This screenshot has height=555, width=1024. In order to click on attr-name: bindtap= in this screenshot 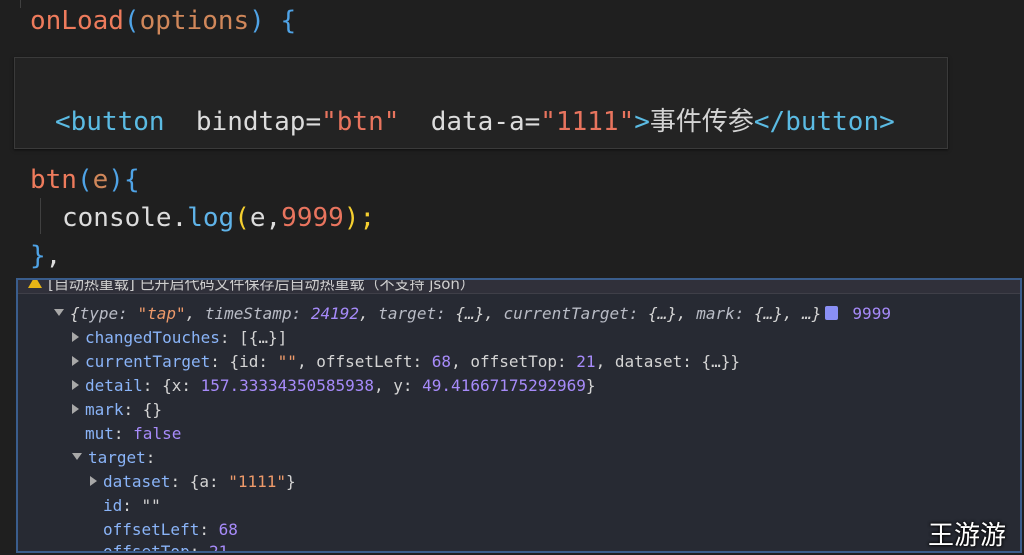, I will do `click(258, 122)`.